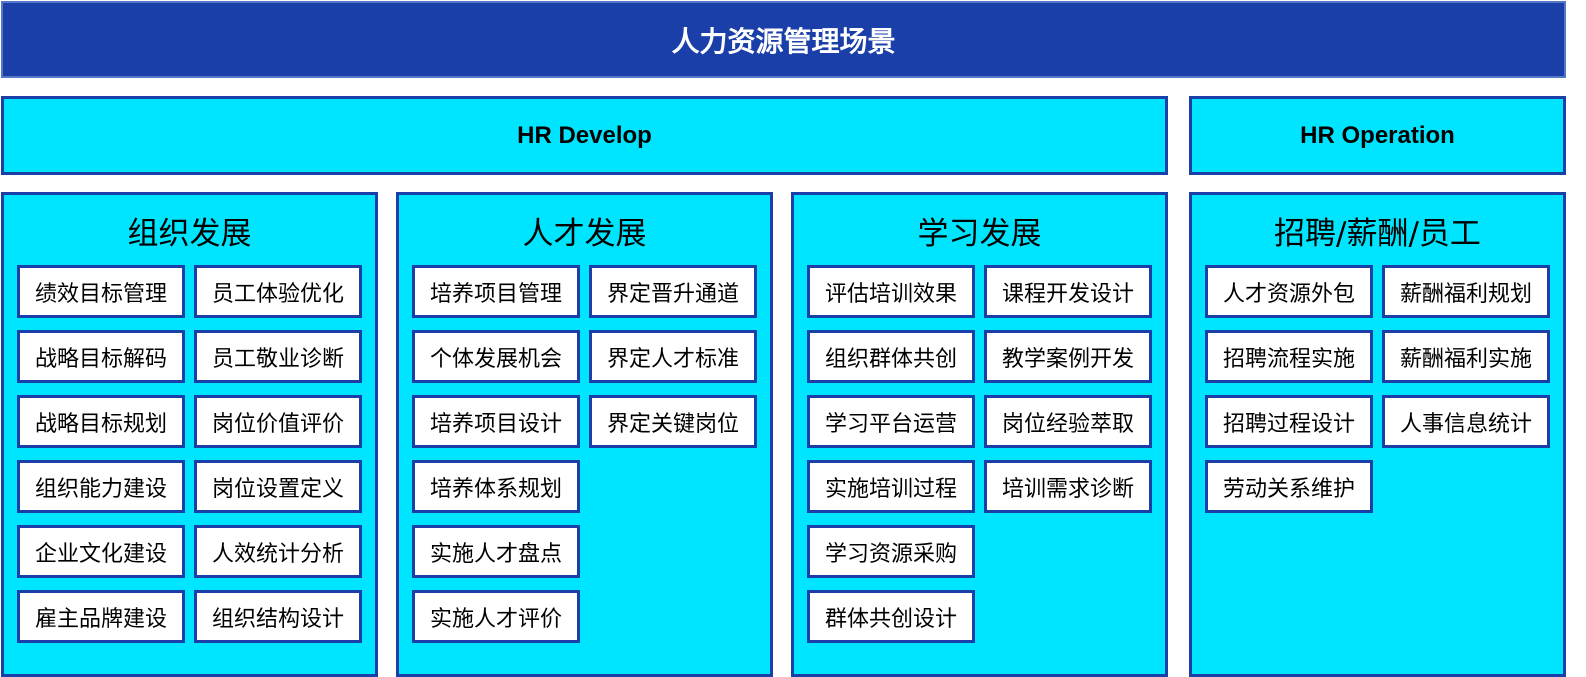  I want to click on item-box: 岗位价值评价, so click(278, 421).